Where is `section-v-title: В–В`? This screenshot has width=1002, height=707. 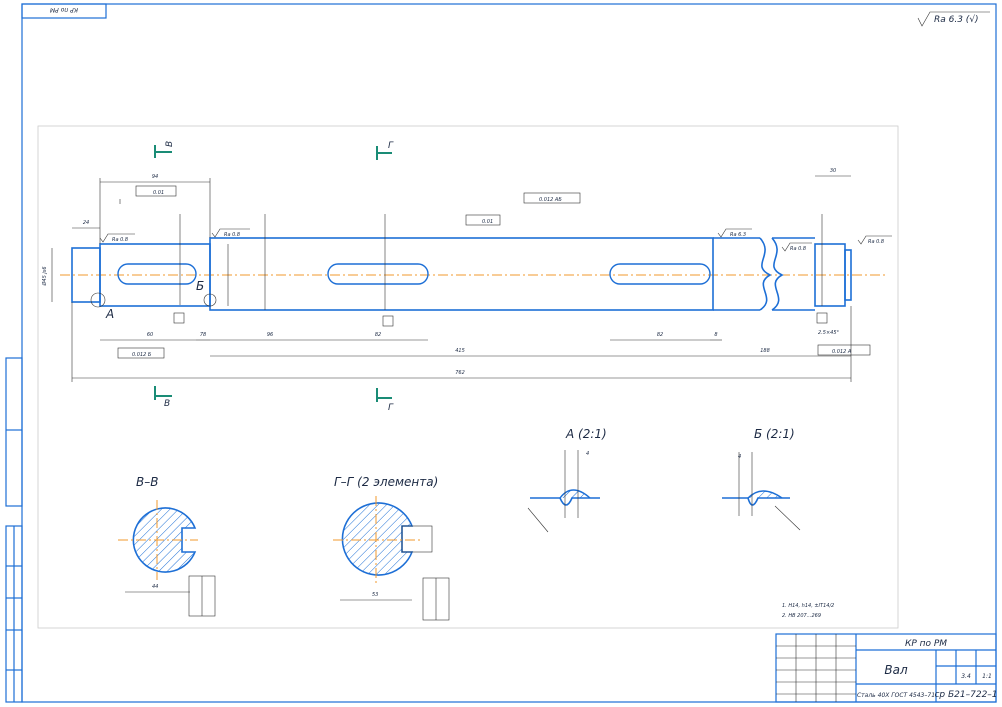 section-v-title: В–В is located at coordinates (147, 482).